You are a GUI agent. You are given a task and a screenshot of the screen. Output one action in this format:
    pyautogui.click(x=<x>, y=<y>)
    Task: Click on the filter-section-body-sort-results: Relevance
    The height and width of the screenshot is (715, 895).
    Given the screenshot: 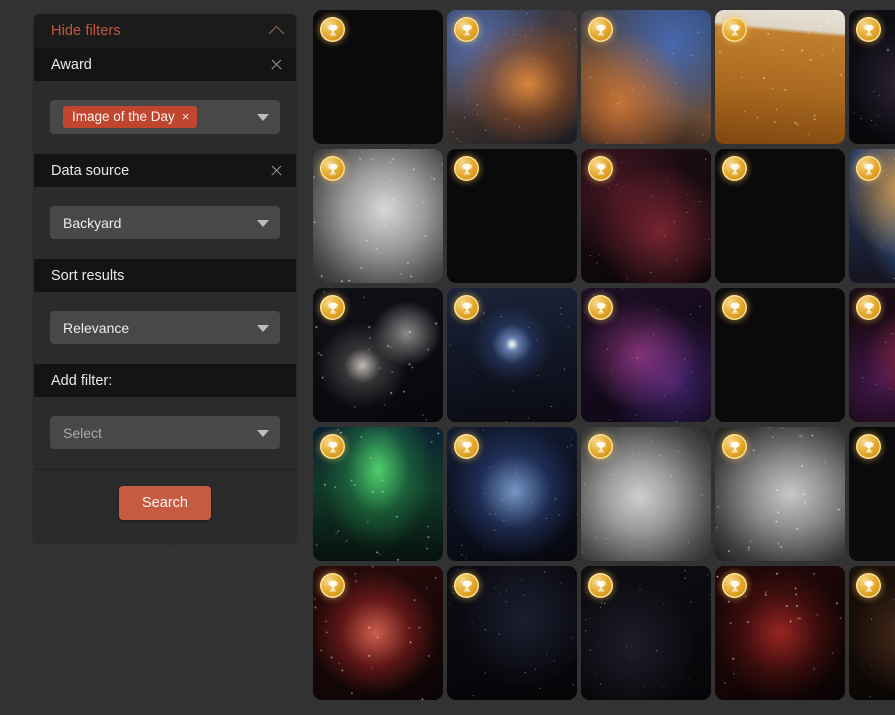 What is the action you would take?
    pyautogui.click(x=165, y=328)
    